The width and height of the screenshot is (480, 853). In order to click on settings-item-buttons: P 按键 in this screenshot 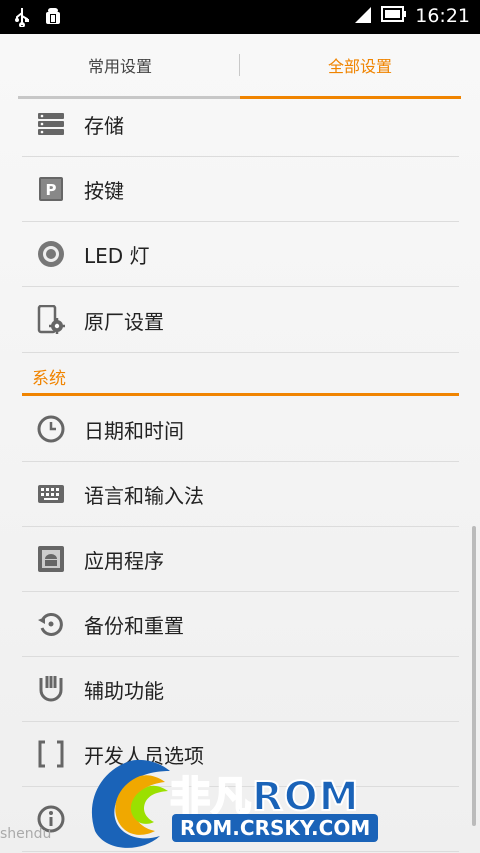, I will do `click(240, 189)`.